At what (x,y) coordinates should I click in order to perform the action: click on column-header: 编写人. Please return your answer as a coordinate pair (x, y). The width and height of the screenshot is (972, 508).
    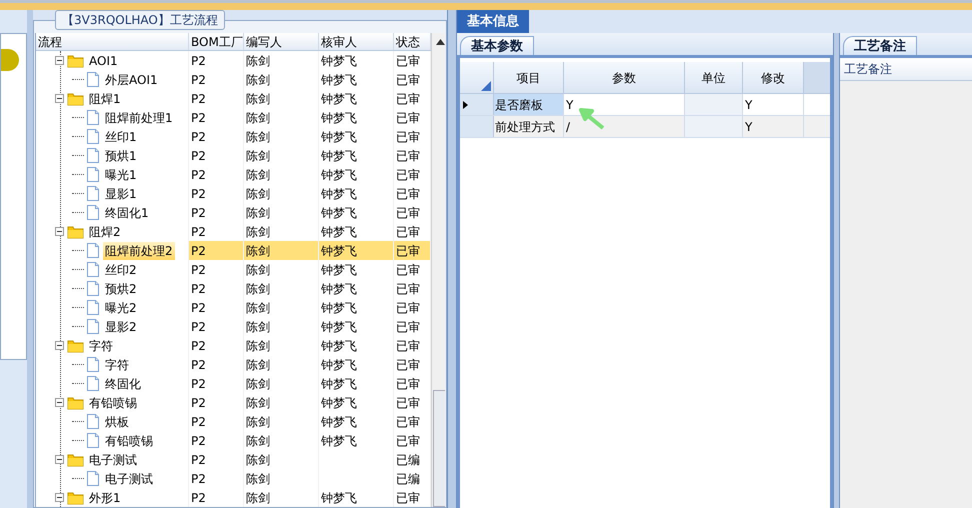
    Looking at the image, I should click on (281, 41).